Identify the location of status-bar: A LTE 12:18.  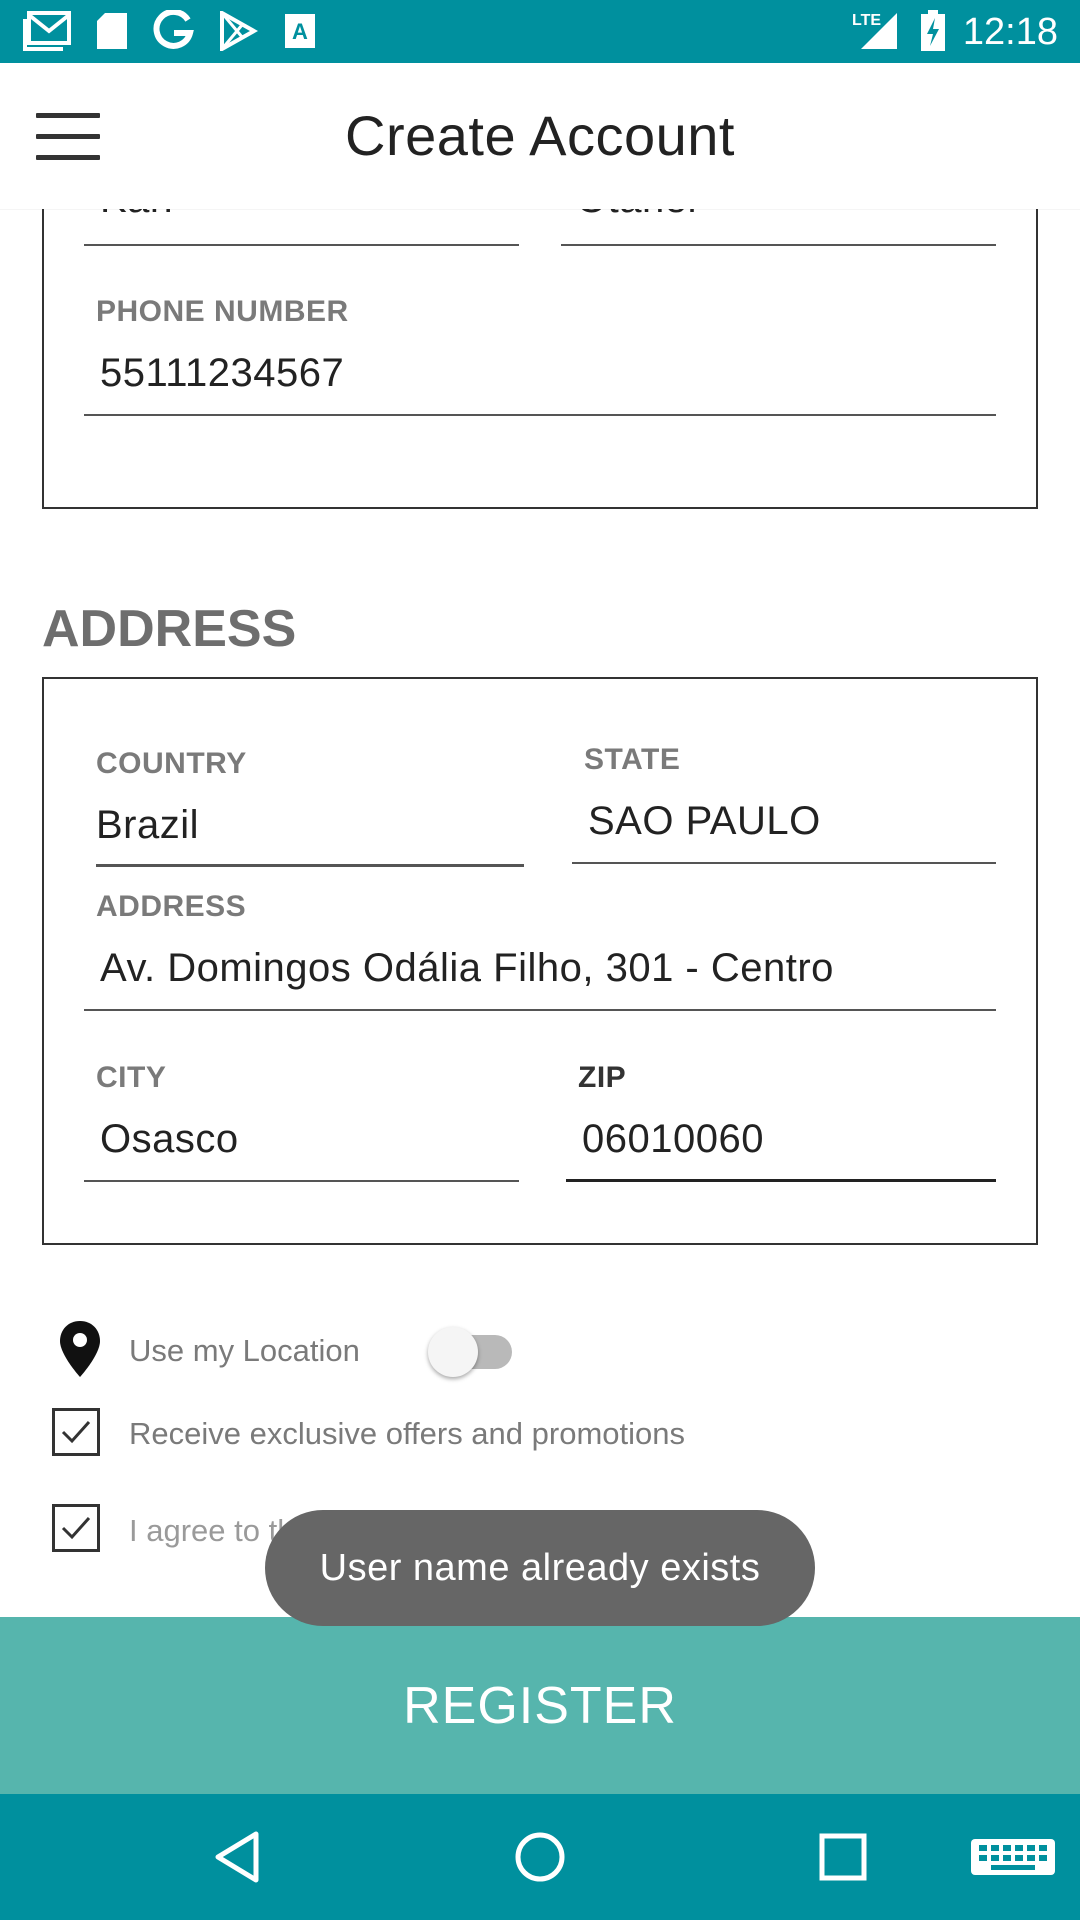
(540, 31).